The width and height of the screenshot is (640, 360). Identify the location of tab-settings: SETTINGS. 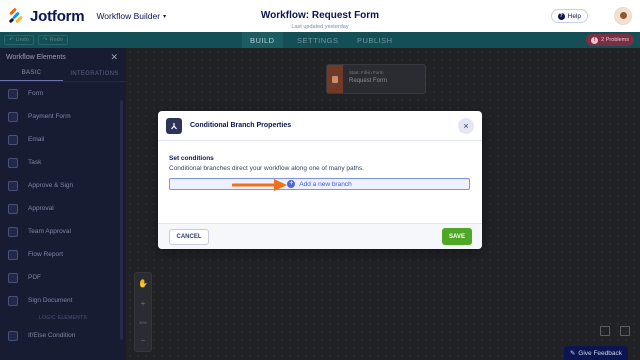
(318, 40).